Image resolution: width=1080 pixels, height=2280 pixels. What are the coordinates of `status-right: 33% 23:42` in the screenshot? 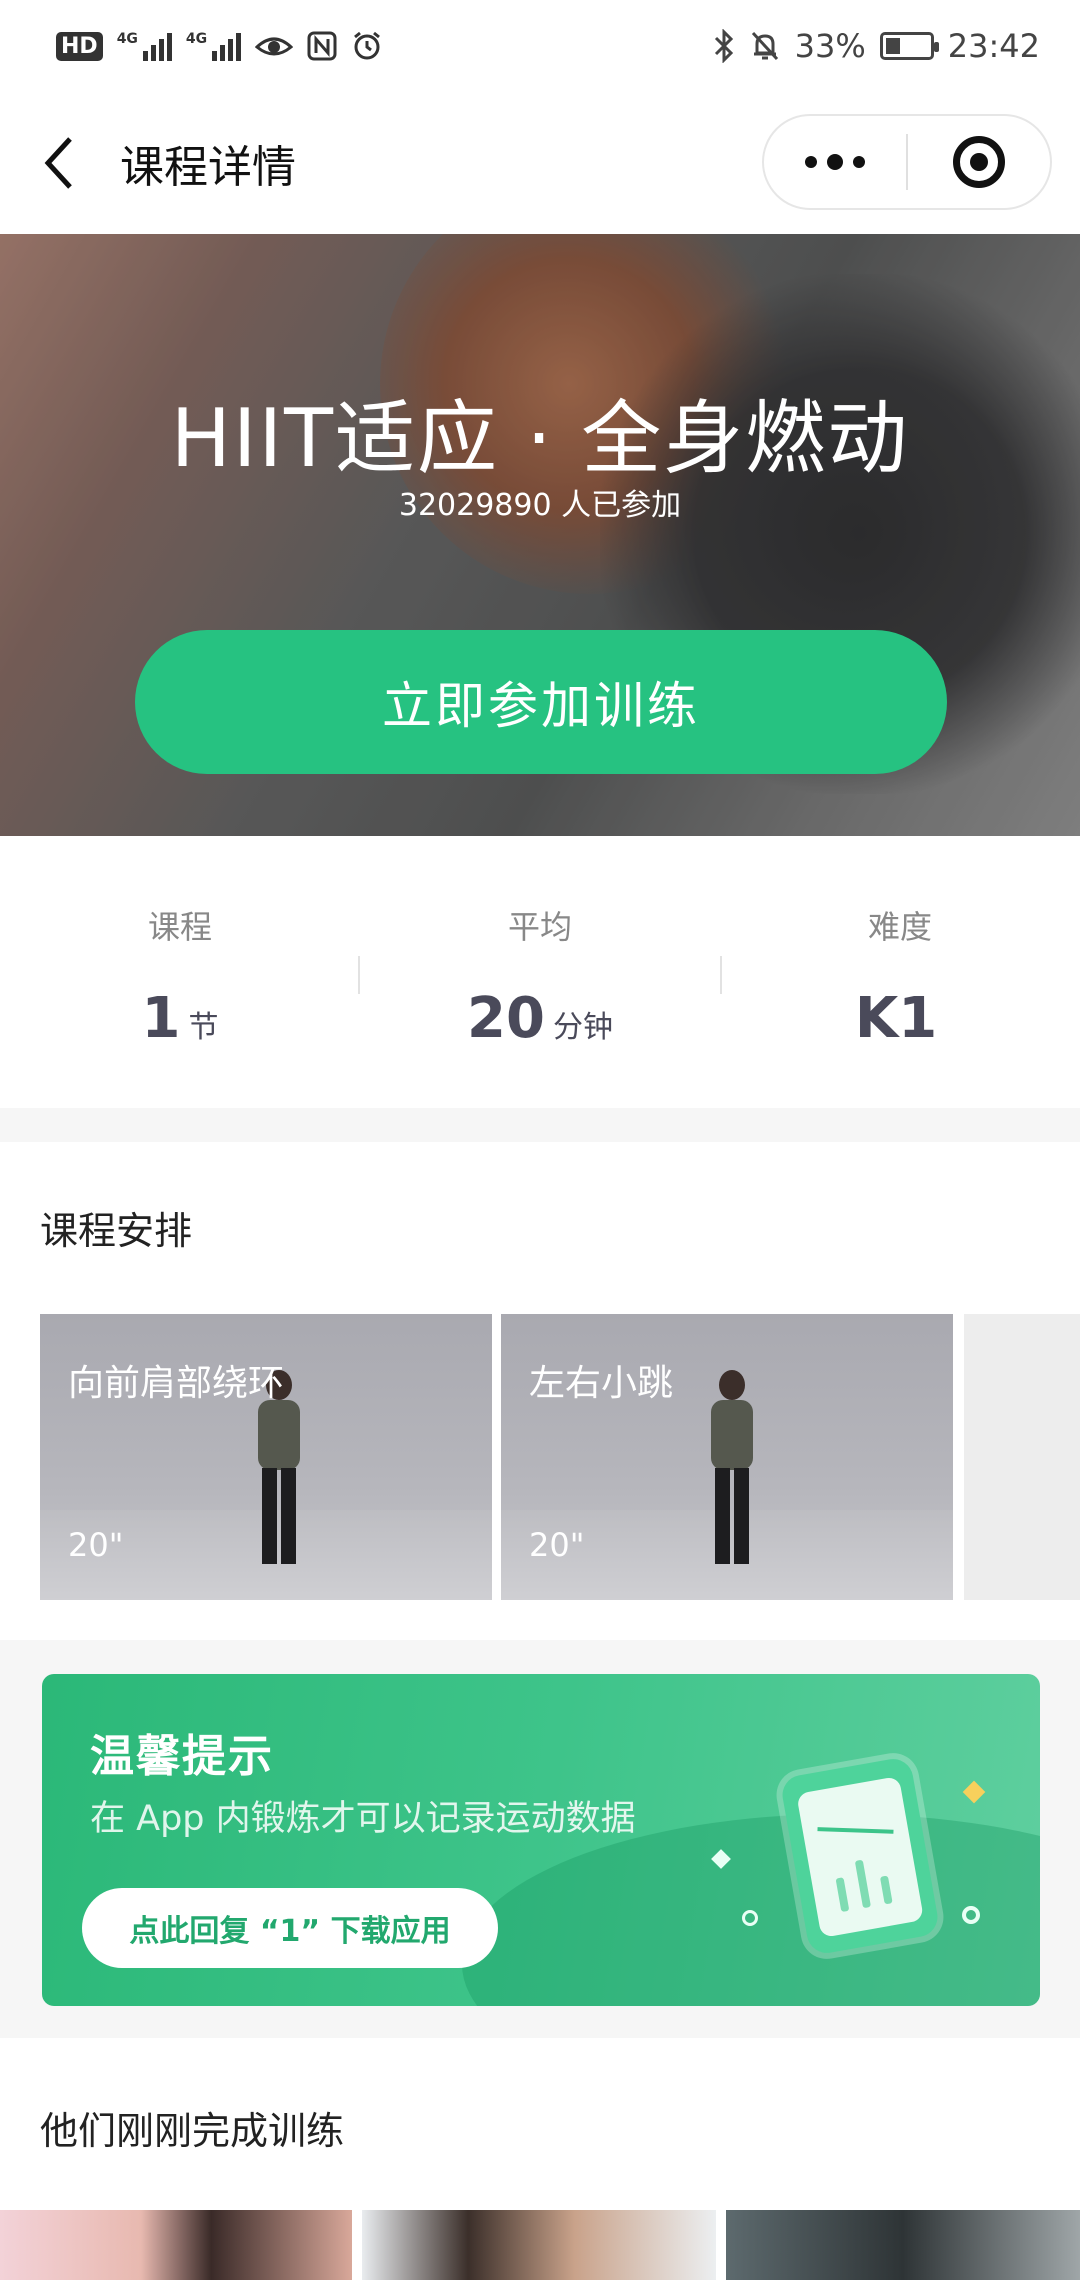 It's located at (876, 46).